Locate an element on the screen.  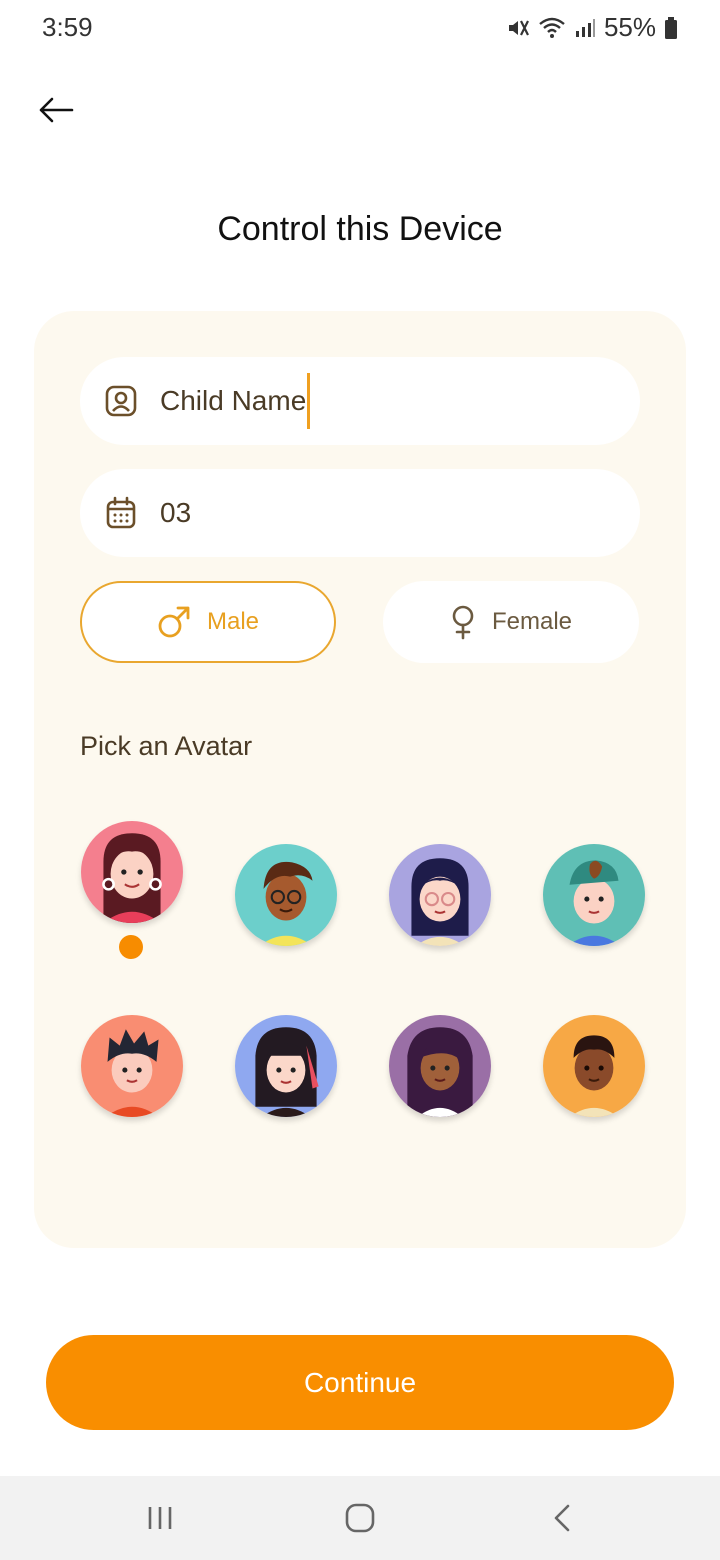
home-icon is located at coordinates (360, 1518).